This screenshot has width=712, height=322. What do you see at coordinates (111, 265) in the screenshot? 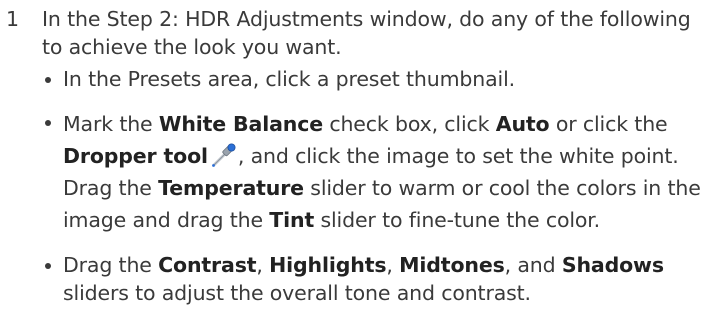
I see `bullet-text: Drag the` at bounding box center [111, 265].